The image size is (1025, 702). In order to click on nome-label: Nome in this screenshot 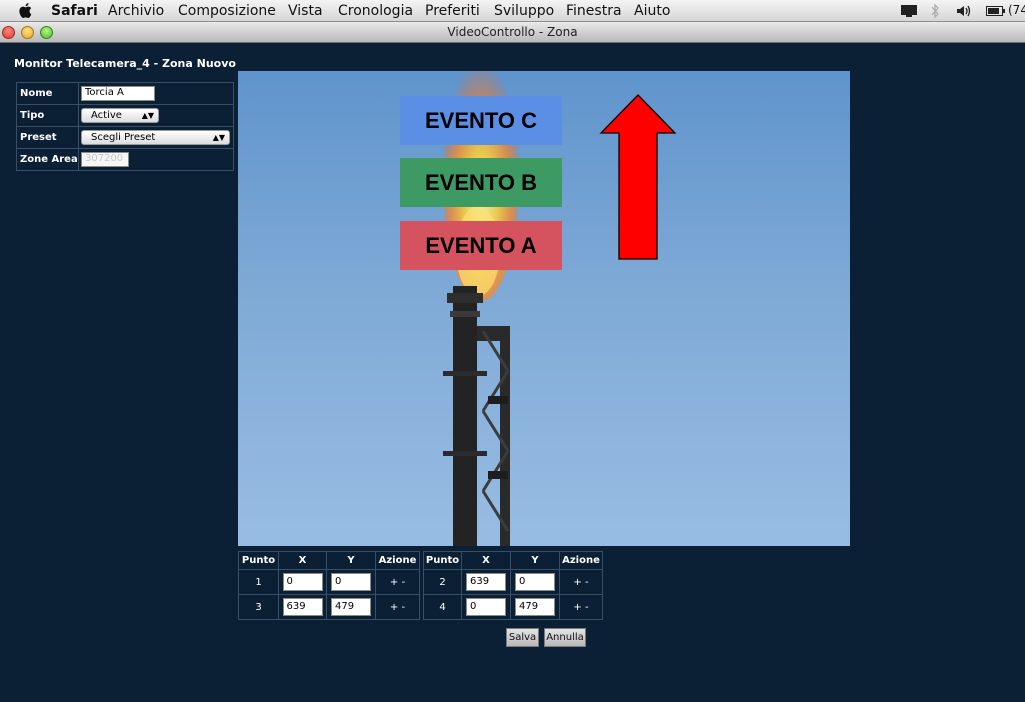, I will do `click(47, 93)`.